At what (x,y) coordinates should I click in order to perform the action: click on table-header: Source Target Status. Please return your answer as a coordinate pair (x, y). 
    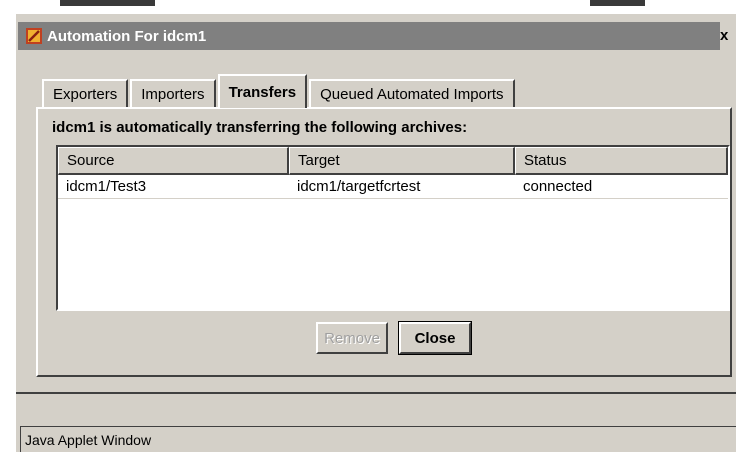
    Looking at the image, I should click on (393, 161).